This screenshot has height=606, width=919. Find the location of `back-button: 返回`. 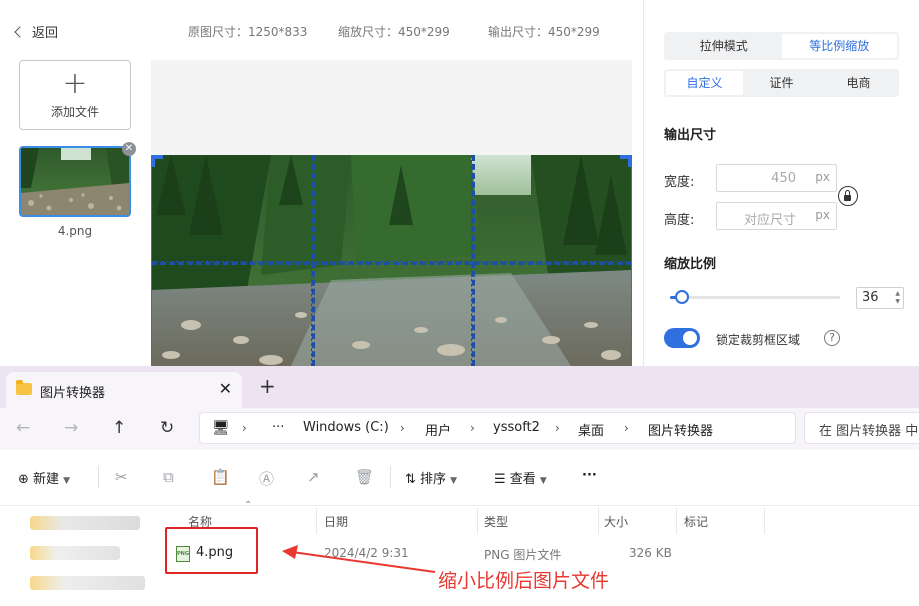

back-button: 返回 is located at coordinates (36, 31).